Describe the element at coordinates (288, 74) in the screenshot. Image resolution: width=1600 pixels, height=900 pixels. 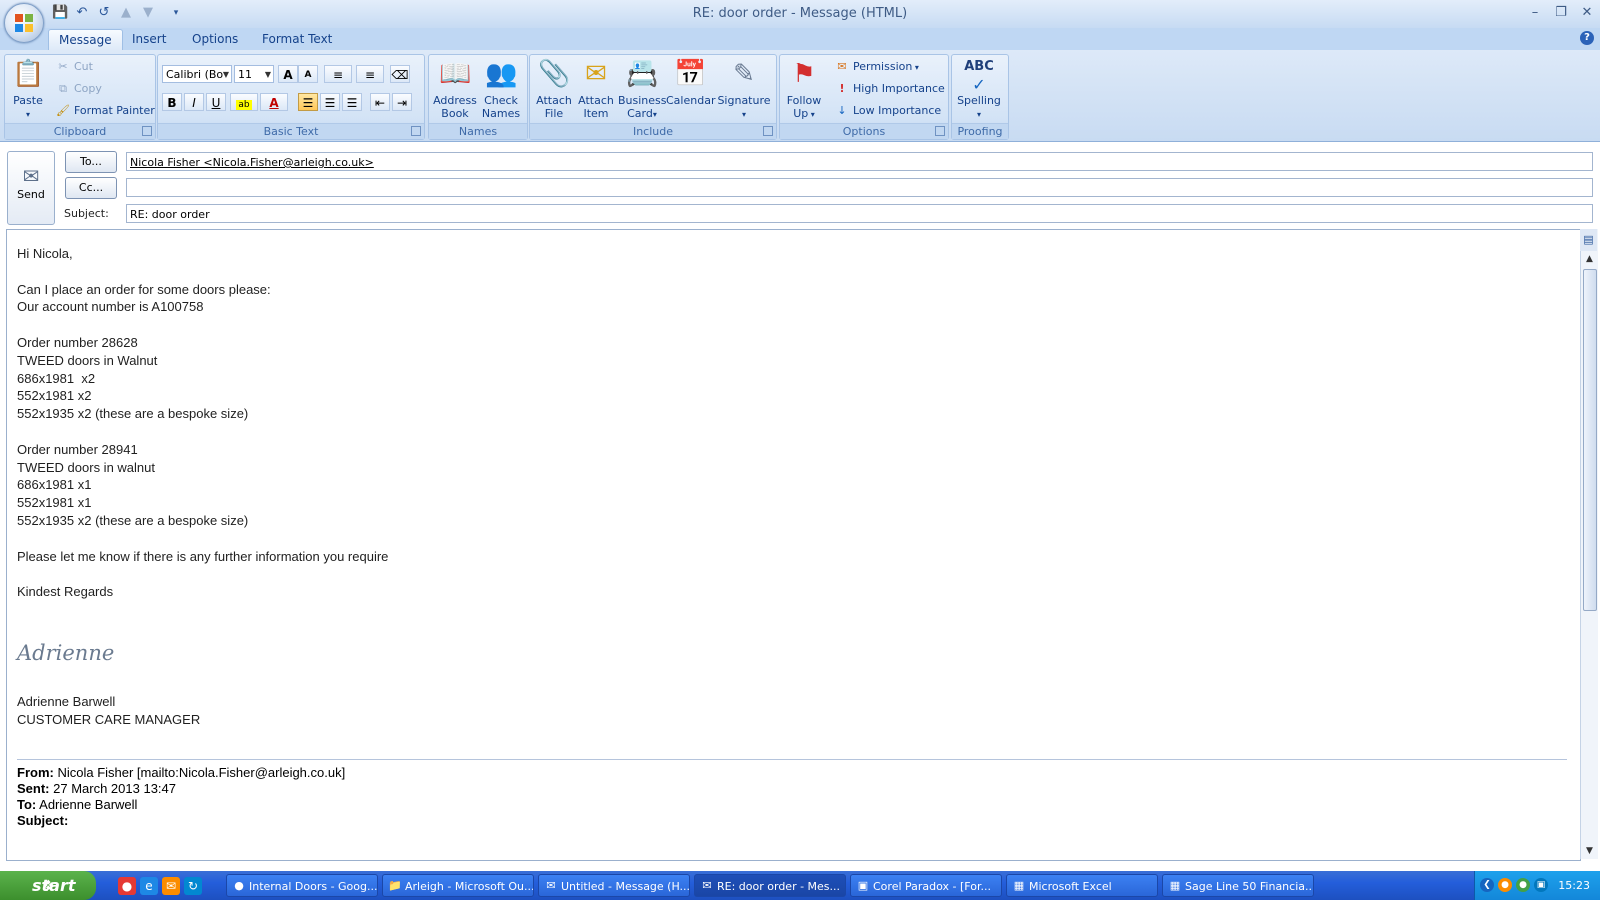
I see `grow-font-button: A` at that location.